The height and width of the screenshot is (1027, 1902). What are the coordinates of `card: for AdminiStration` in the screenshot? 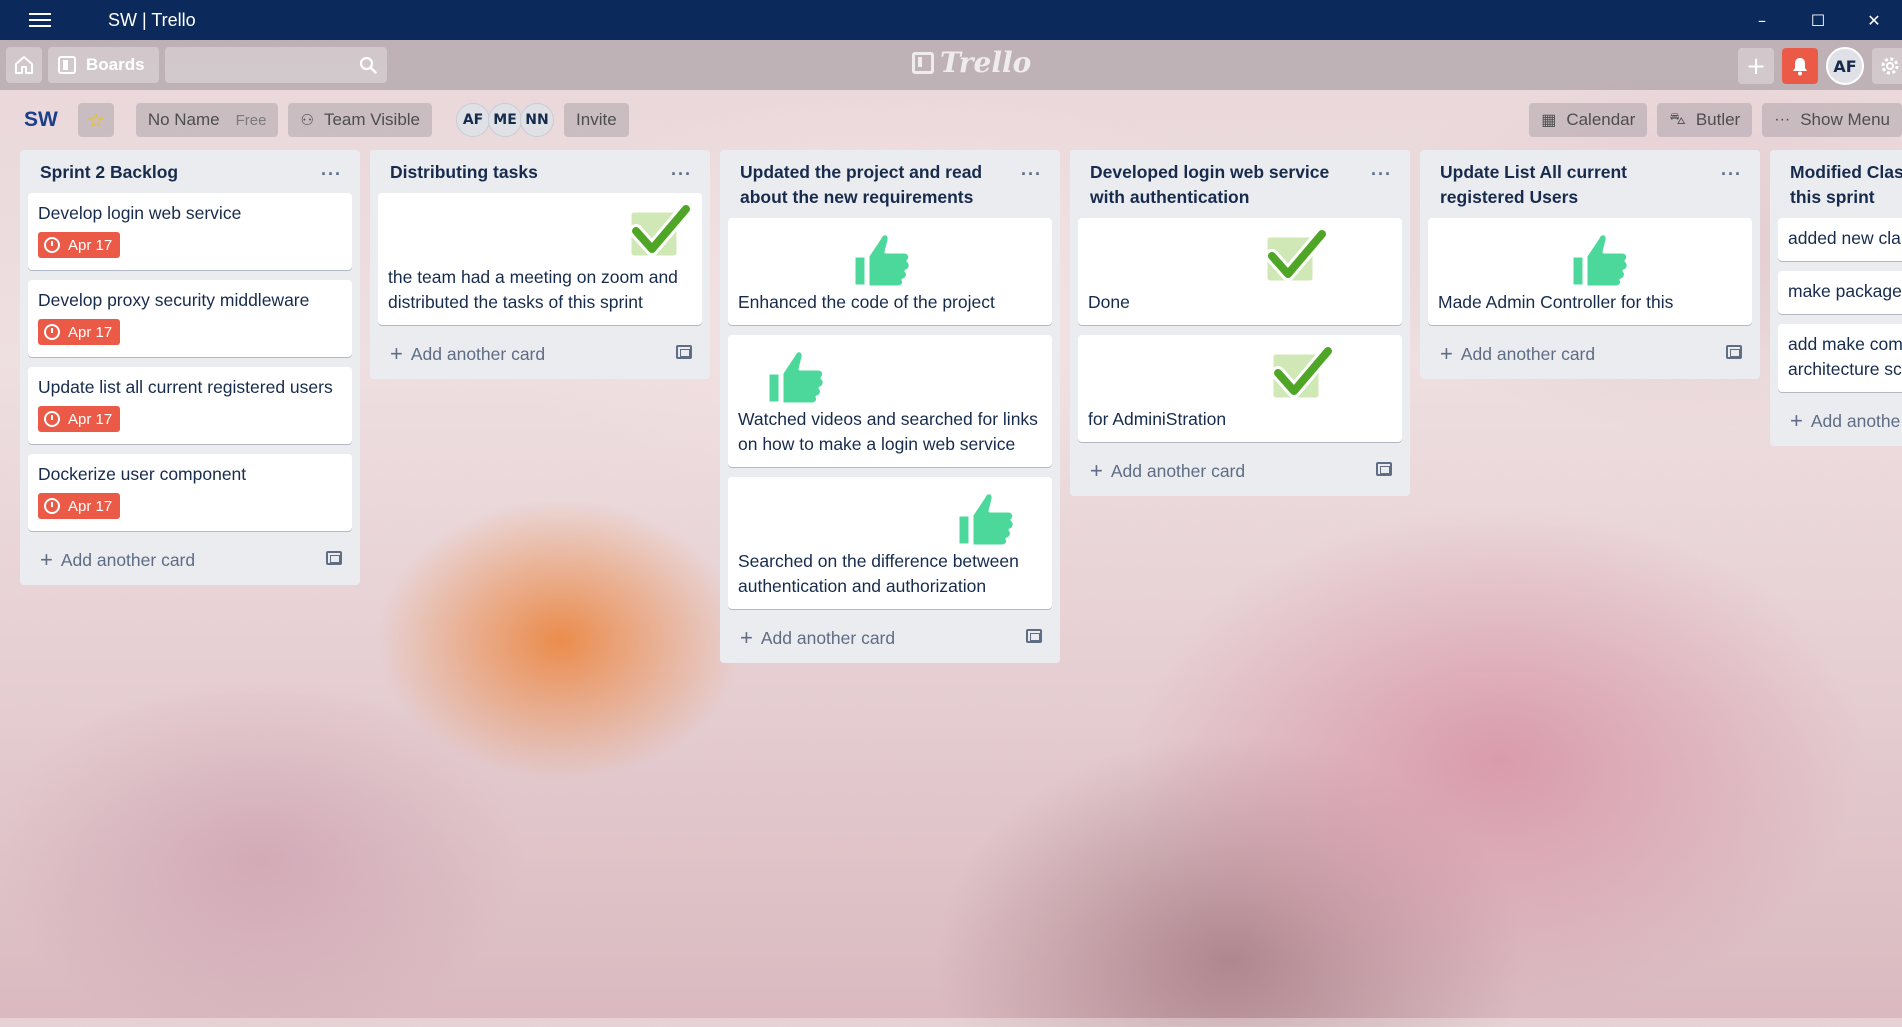 It's located at (1240, 388).